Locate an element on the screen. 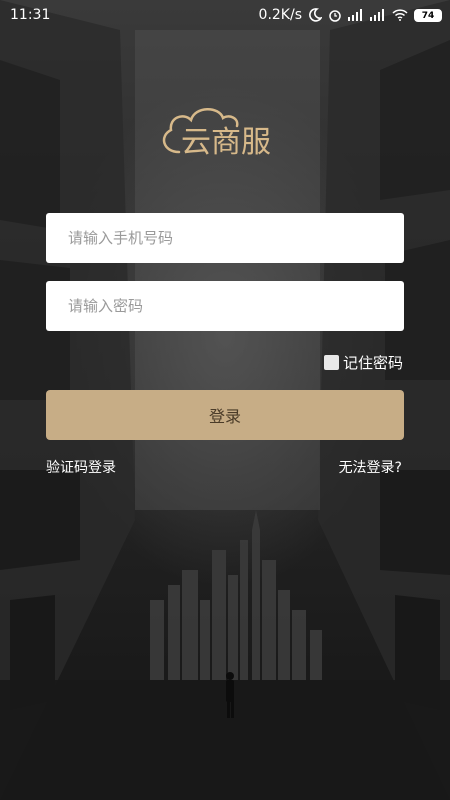 The height and width of the screenshot is (800, 450). remember-password: 记住密码 is located at coordinates (363, 362).